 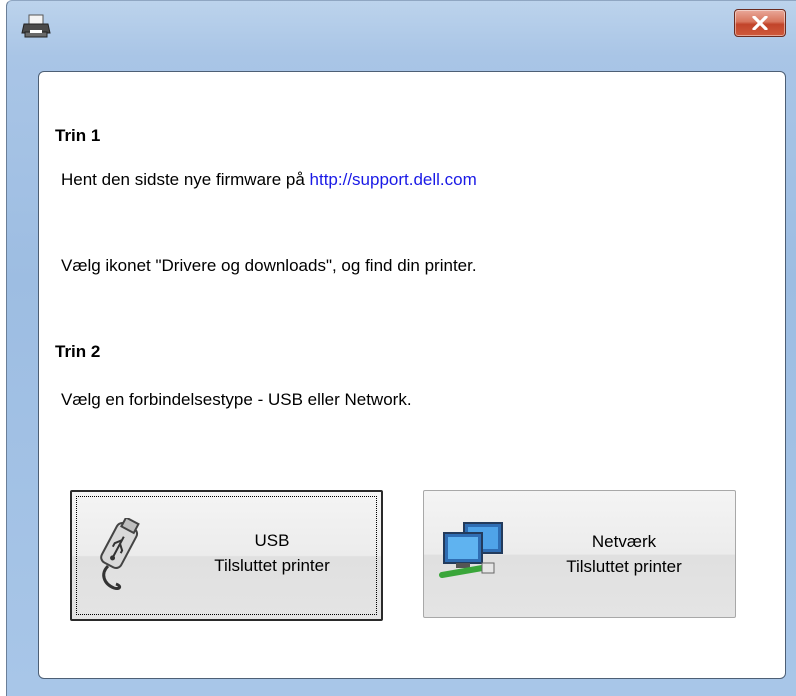 What do you see at coordinates (78, 135) in the screenshot?
I see `step1-heading: Trin 1` at bounding box center [78, 135].